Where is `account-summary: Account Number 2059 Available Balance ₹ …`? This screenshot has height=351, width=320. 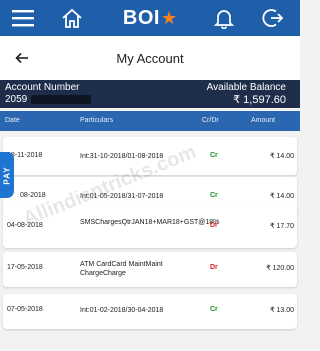
account-summary: Account Number 2059 Available Balance ₹ … is located at coordinates (150, 94).